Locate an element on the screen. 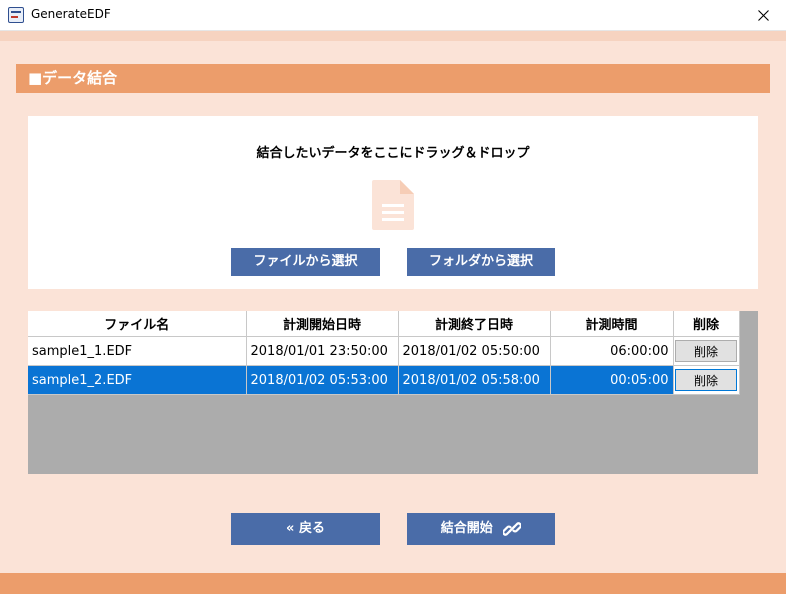  link-icon is located at coordinates (512, 528).